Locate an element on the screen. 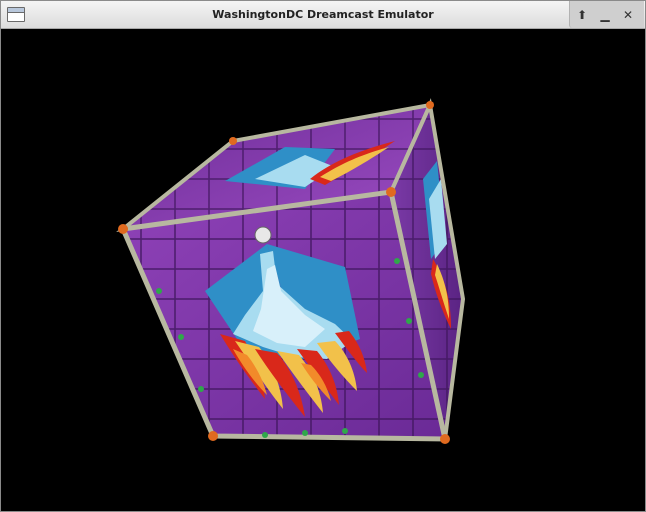 This screenshot has height=512, width=646. arrow-up-icon: ⬆ is located at coordinates (582, 15).